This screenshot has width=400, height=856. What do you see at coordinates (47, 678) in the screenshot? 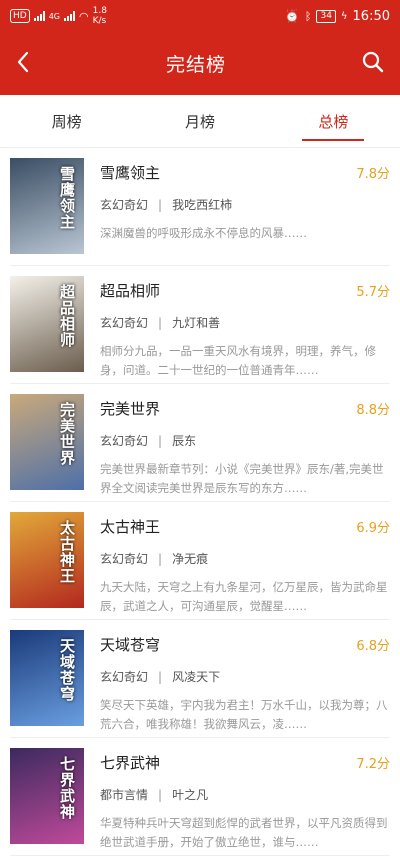
I see `book-cover: 天域苍穹` at bounding box center [47, 678].